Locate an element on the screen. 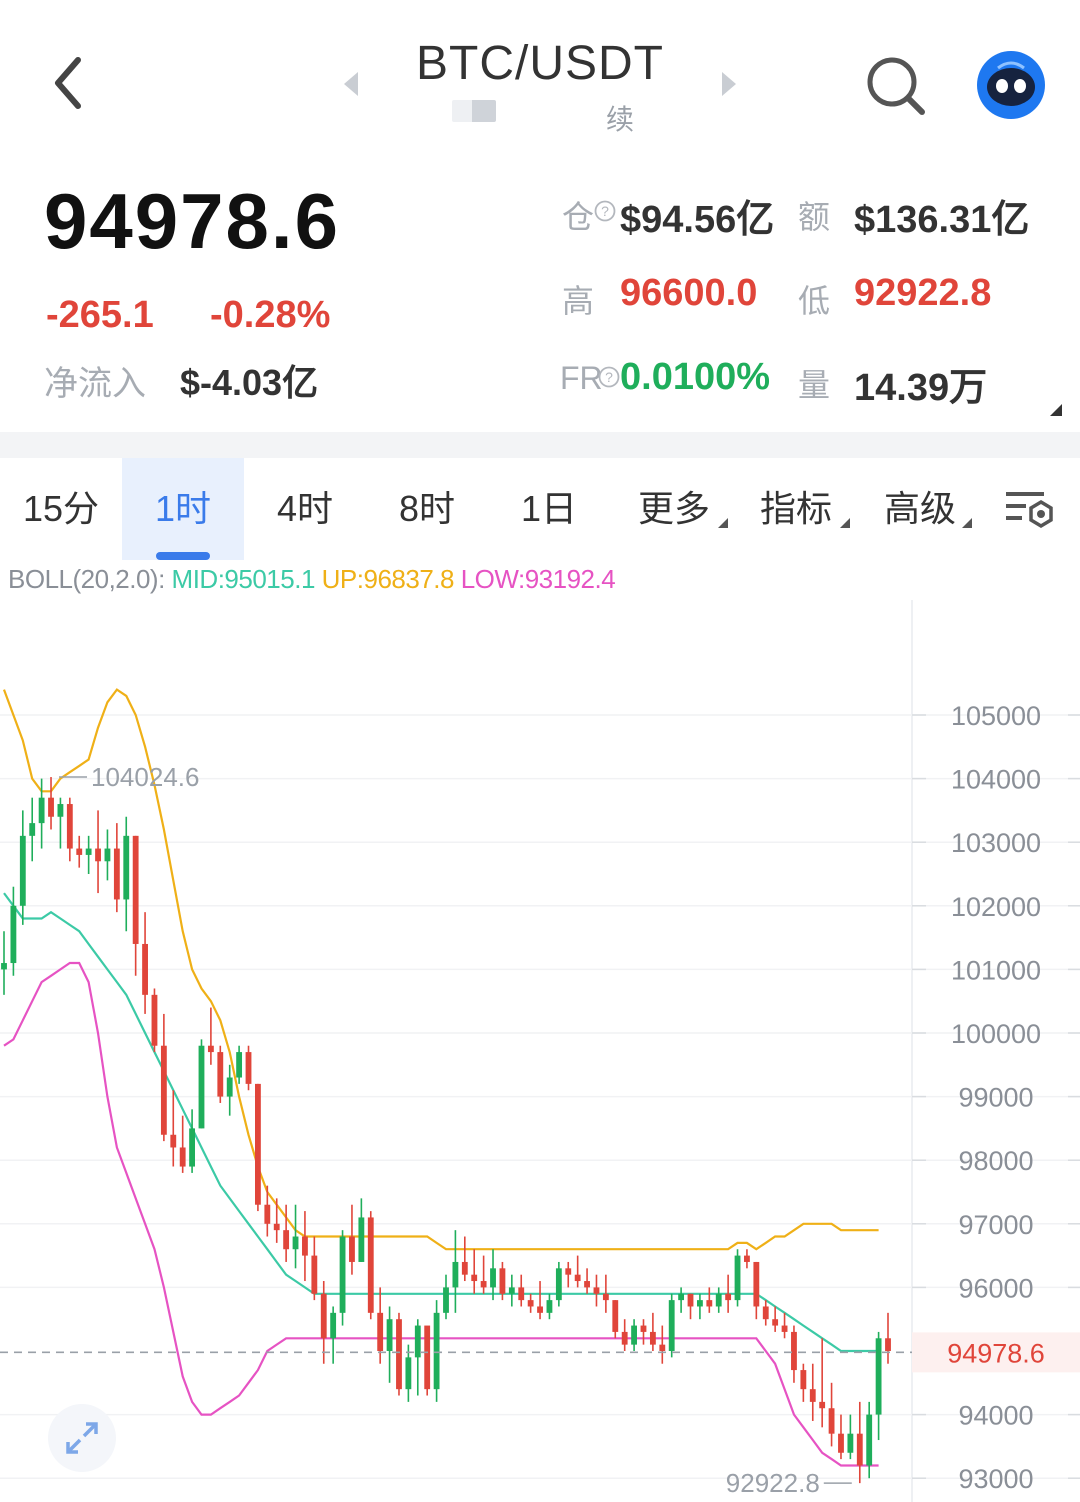 This screenshot has height=1502, width=1080. interval-tabs: 15分 1时 4时 8时 1日 更多 指标 高级 is located at coordinates (540, 510).